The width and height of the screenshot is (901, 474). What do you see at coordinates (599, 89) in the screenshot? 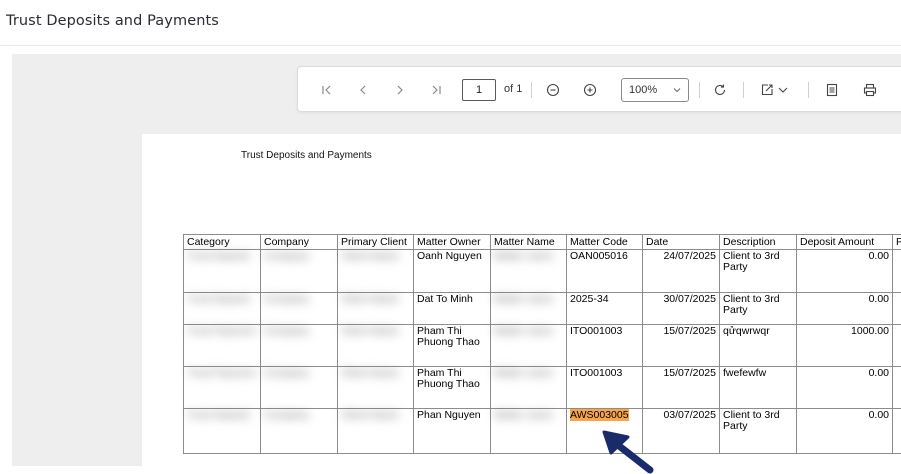
I see `viewer-toolbar: 1 of 1 100%` at bounding box center [599, 89].